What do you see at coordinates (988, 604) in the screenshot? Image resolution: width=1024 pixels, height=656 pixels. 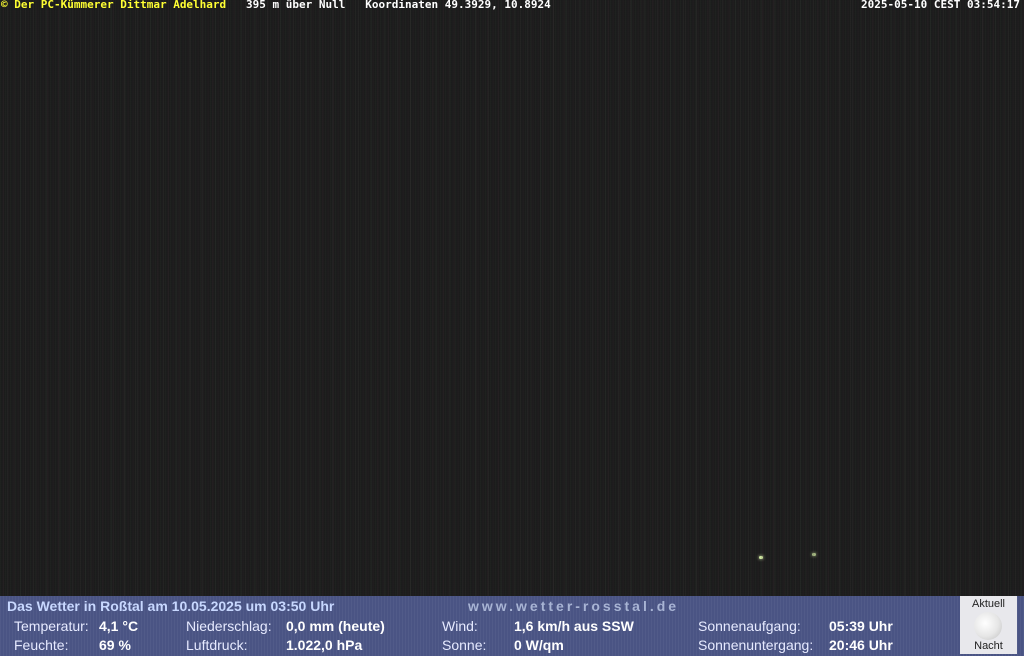 I see `moon-label-current: Aktuell` at bounding box center [988, 604].